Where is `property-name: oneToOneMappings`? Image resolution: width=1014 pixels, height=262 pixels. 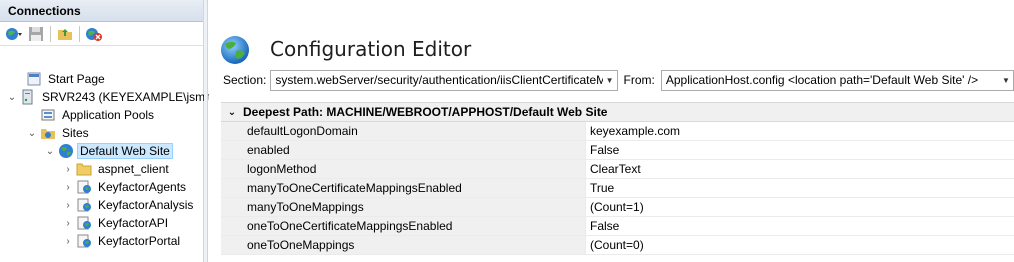 property-name: oneToOneMappings is located at coordinates (414, 245).